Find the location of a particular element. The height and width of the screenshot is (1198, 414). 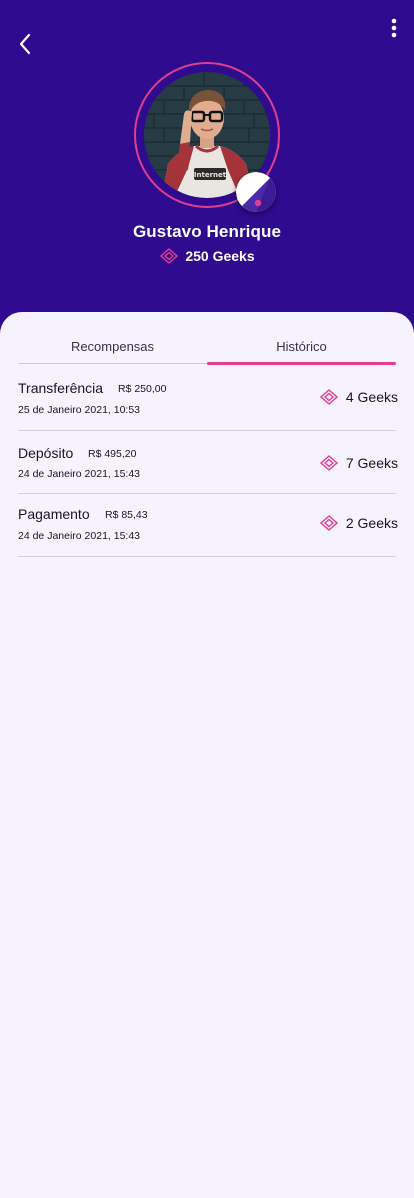

history-item-amount: R$ 85,43 is located at coordinates (126, 515).